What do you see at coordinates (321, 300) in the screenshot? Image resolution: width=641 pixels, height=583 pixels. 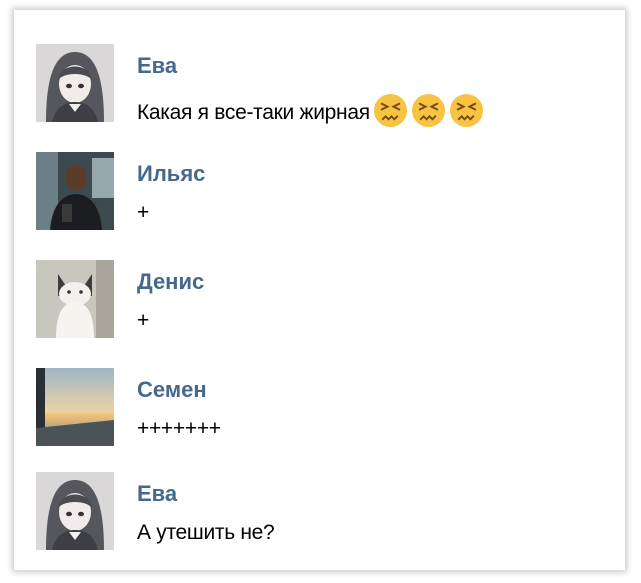 I see `chat-message: Денис +` at bounding box center [321, 300].